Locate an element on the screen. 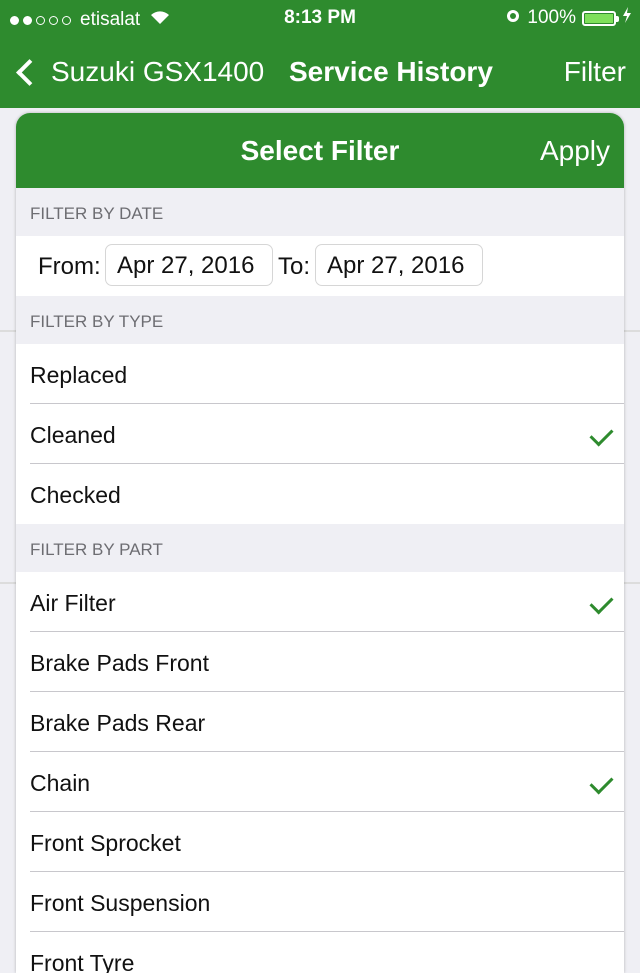 This screenshot has height=973, width=640. modal-header: Select Filter Apply is located at coordinates (320, 150).